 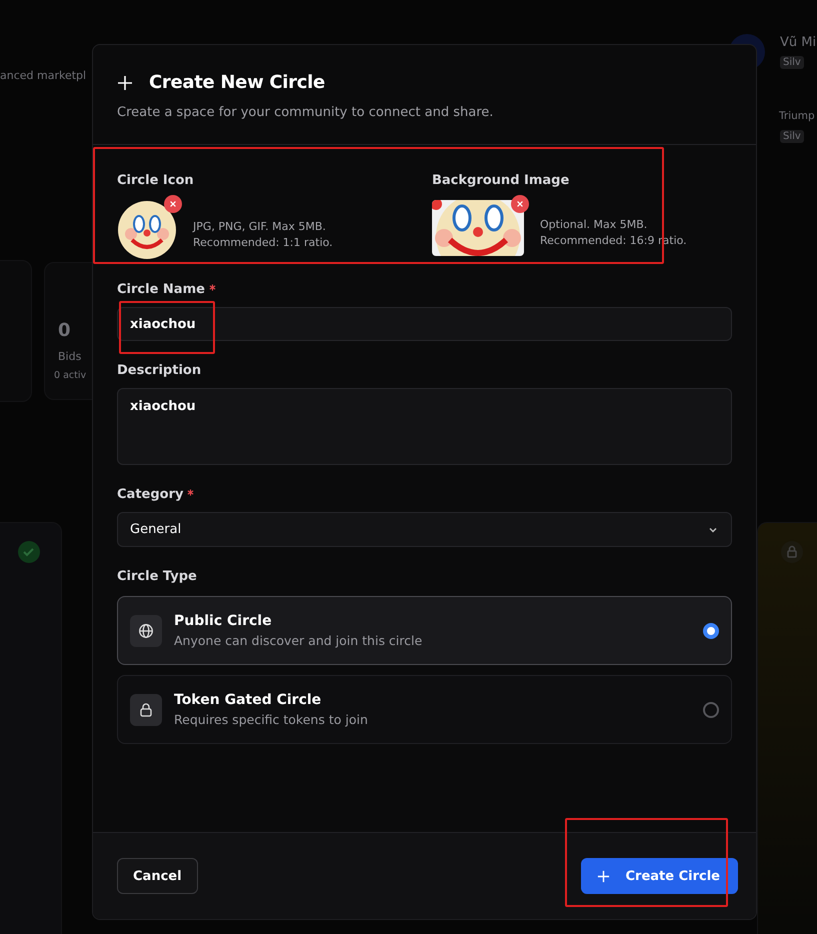 I want to click on stat-value: 0, so click(x=64, y=330).